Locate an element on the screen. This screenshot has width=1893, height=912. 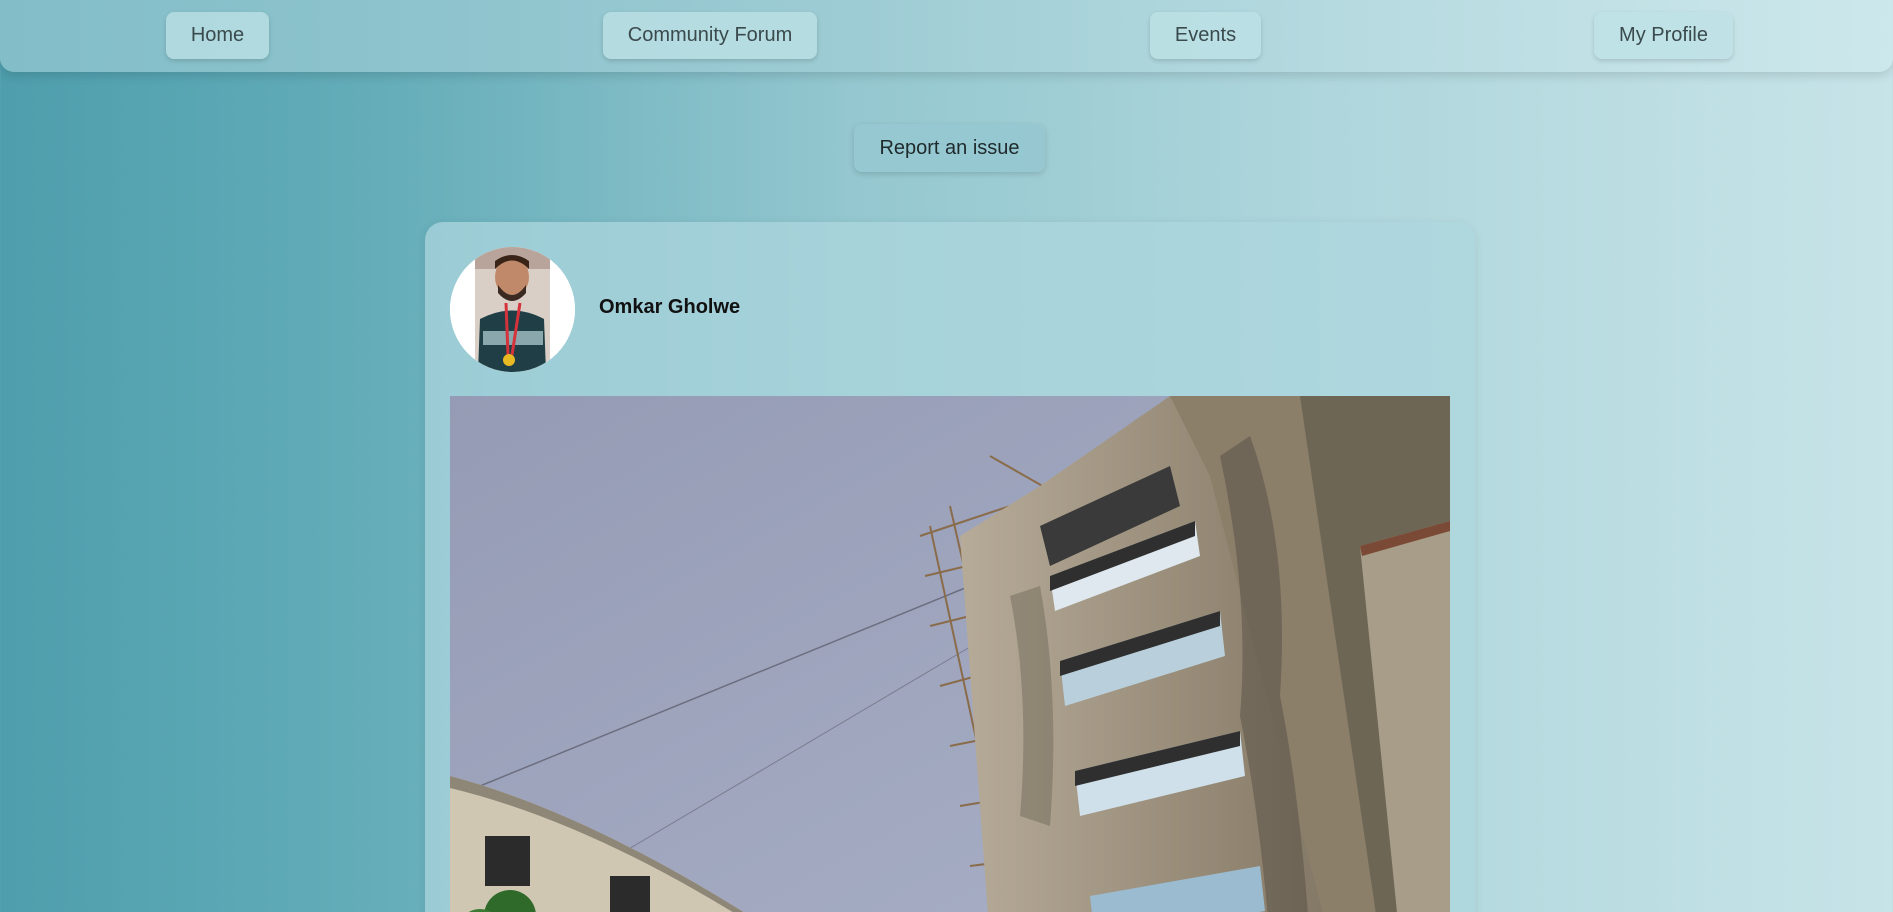
nav-events-button: Events is located at coordinates (1205, 35).